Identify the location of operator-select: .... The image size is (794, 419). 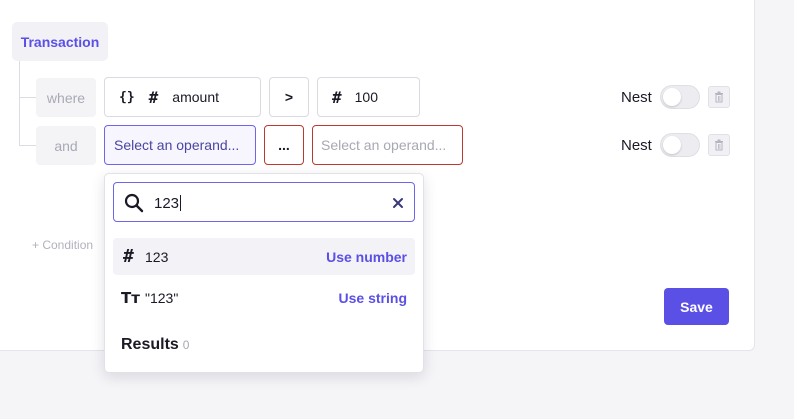
(284, 145).